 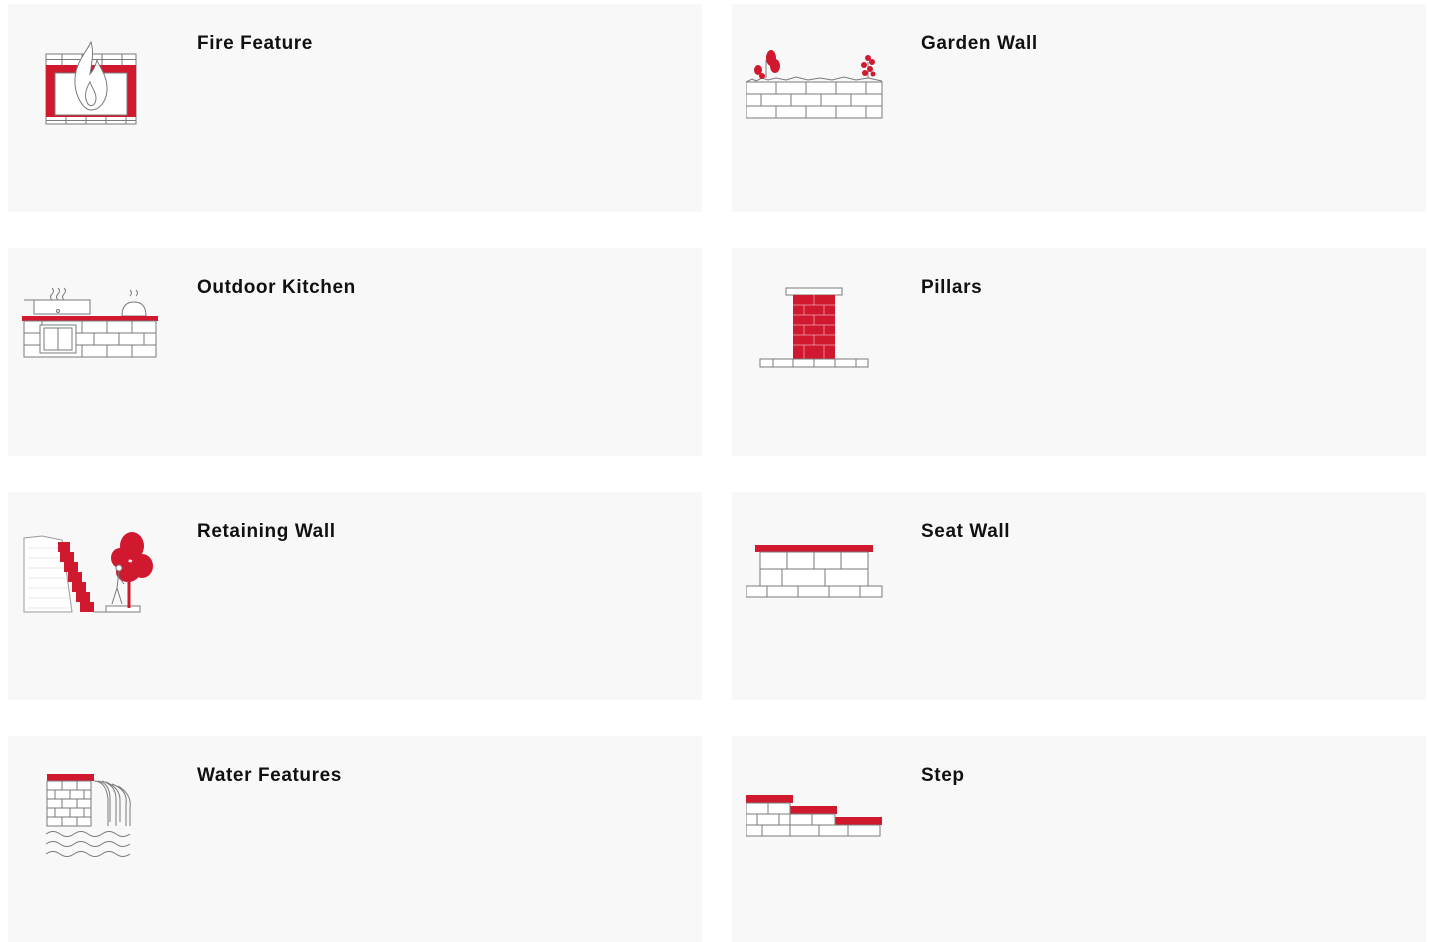 What do you see at coordinates (943, 775) in the screenshot?
I see `card-title: Step` at bounding box center [943, 775].